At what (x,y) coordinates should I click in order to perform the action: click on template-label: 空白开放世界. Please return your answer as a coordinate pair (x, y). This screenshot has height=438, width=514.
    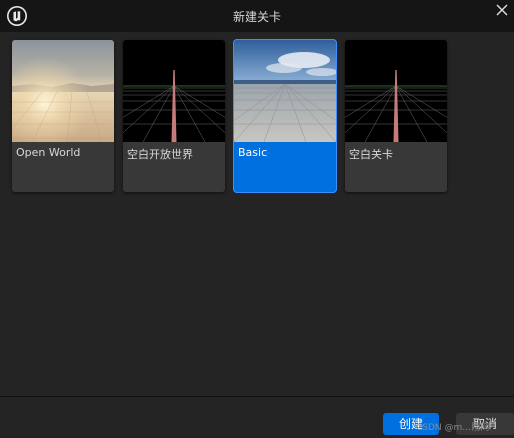
    Looking at the image, I should click on (160, 154).